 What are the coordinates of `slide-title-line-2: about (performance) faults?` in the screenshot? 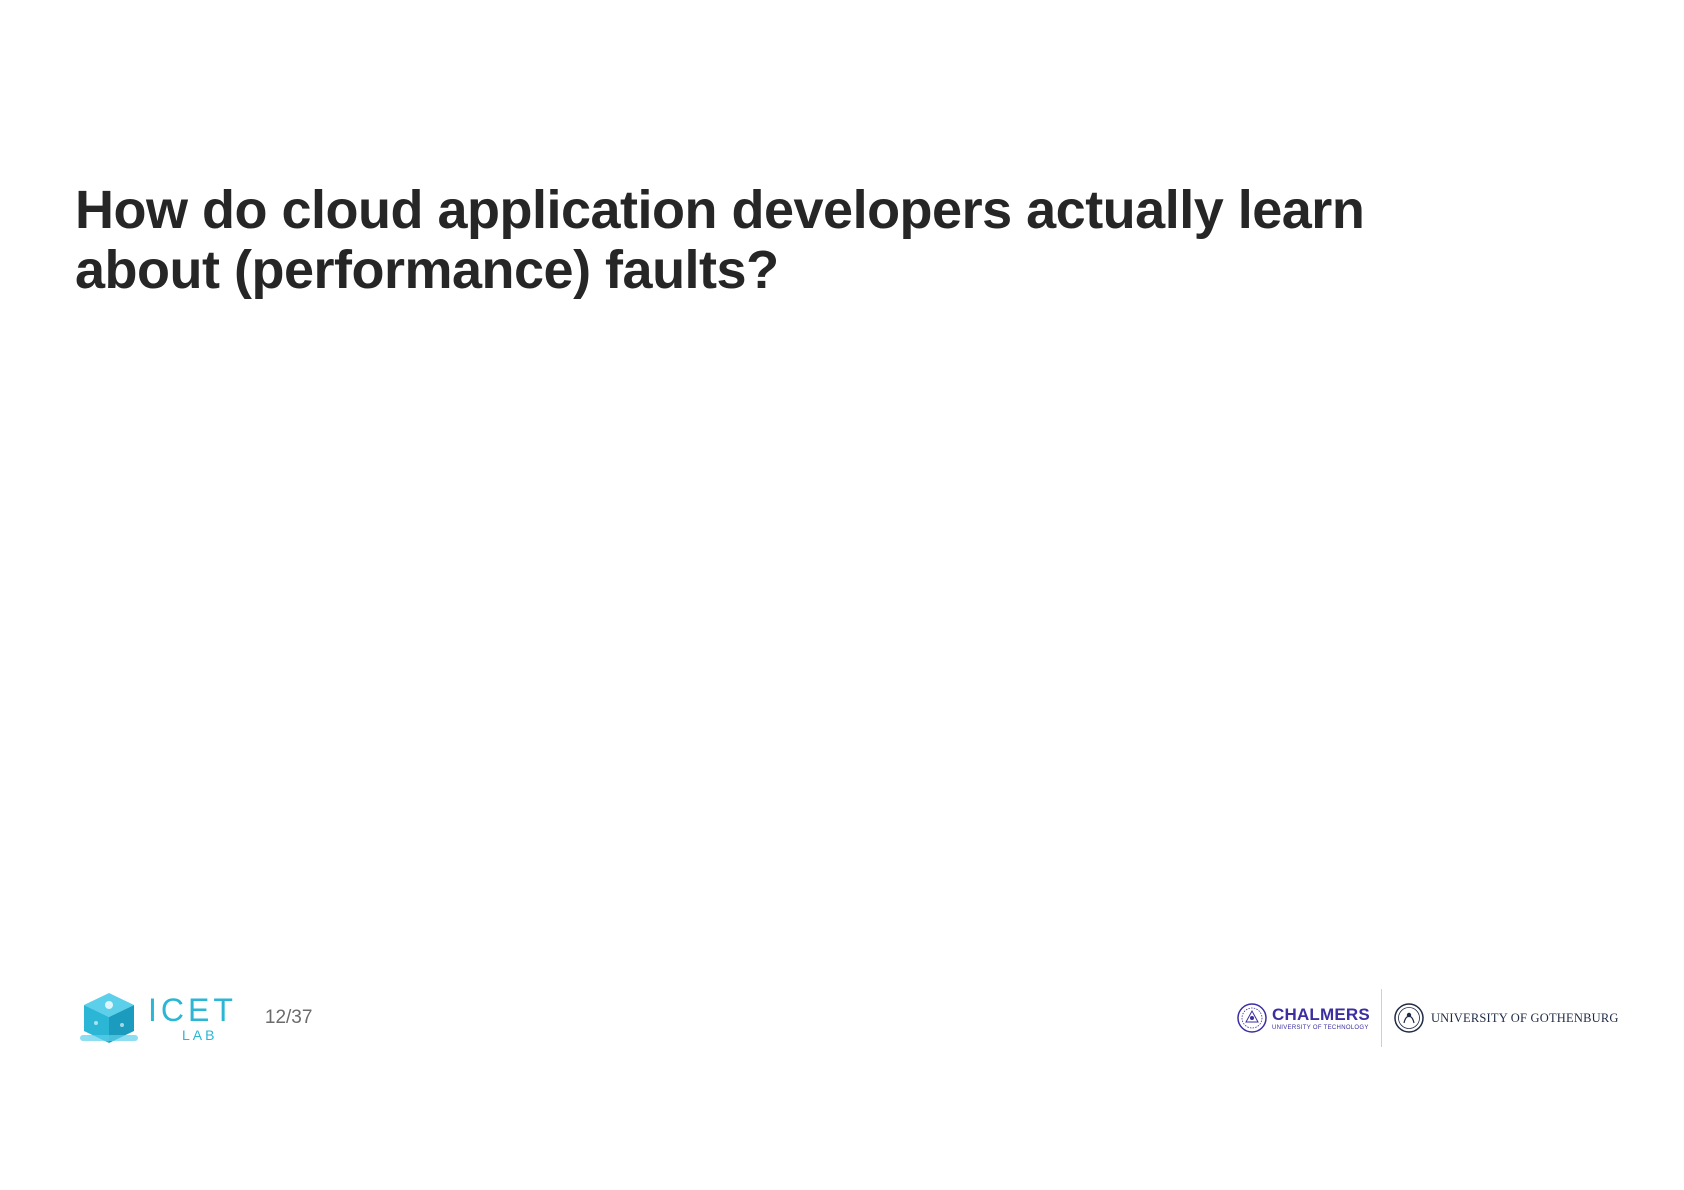 It's located at (427, 270).